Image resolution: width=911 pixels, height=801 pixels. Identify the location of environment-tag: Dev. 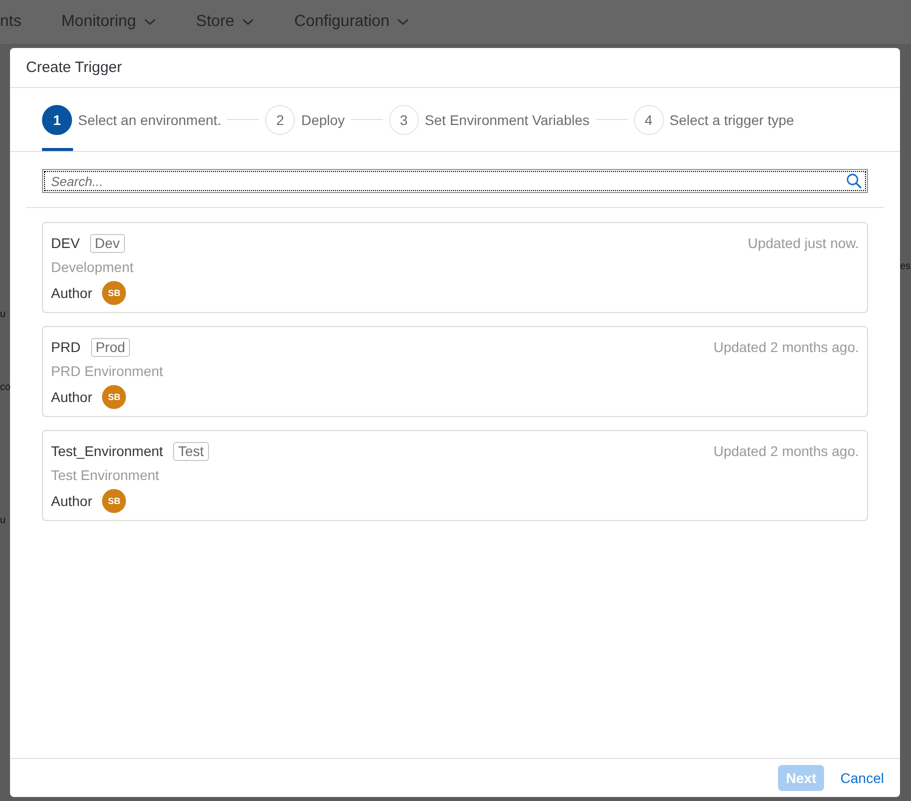
(107, 243).